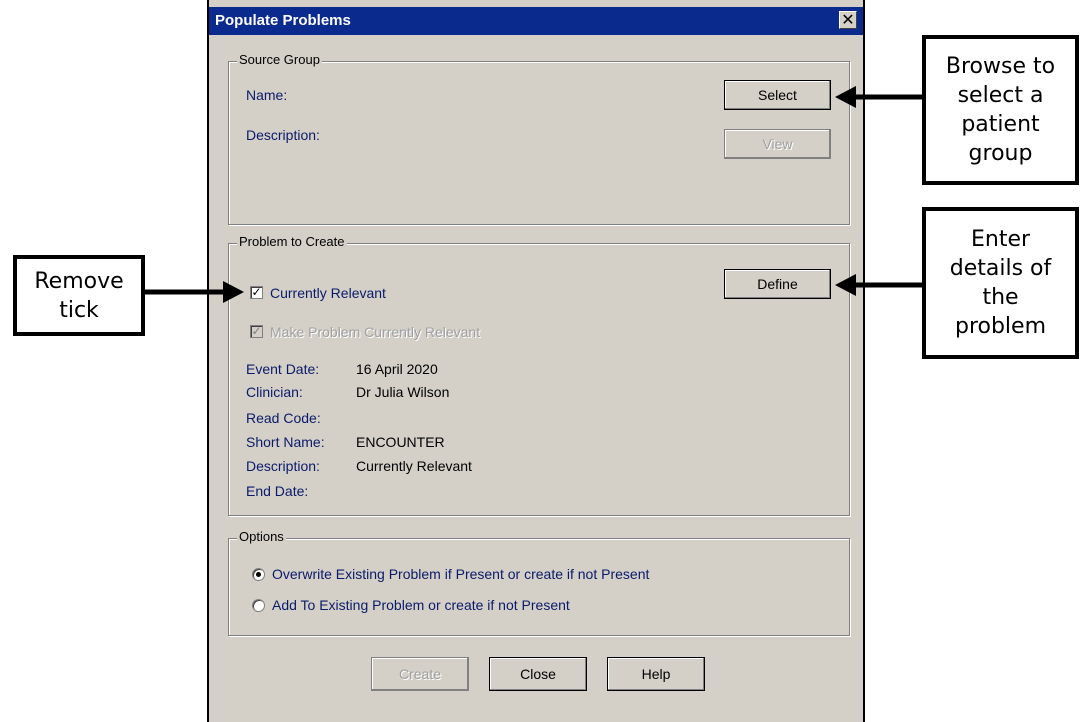 The width and height of the screenshot is (1081, 722). Describe the element at coordinates (328, 293) in the screenshot. I see `currently-relevant-label: Currently Relevant` at that location.